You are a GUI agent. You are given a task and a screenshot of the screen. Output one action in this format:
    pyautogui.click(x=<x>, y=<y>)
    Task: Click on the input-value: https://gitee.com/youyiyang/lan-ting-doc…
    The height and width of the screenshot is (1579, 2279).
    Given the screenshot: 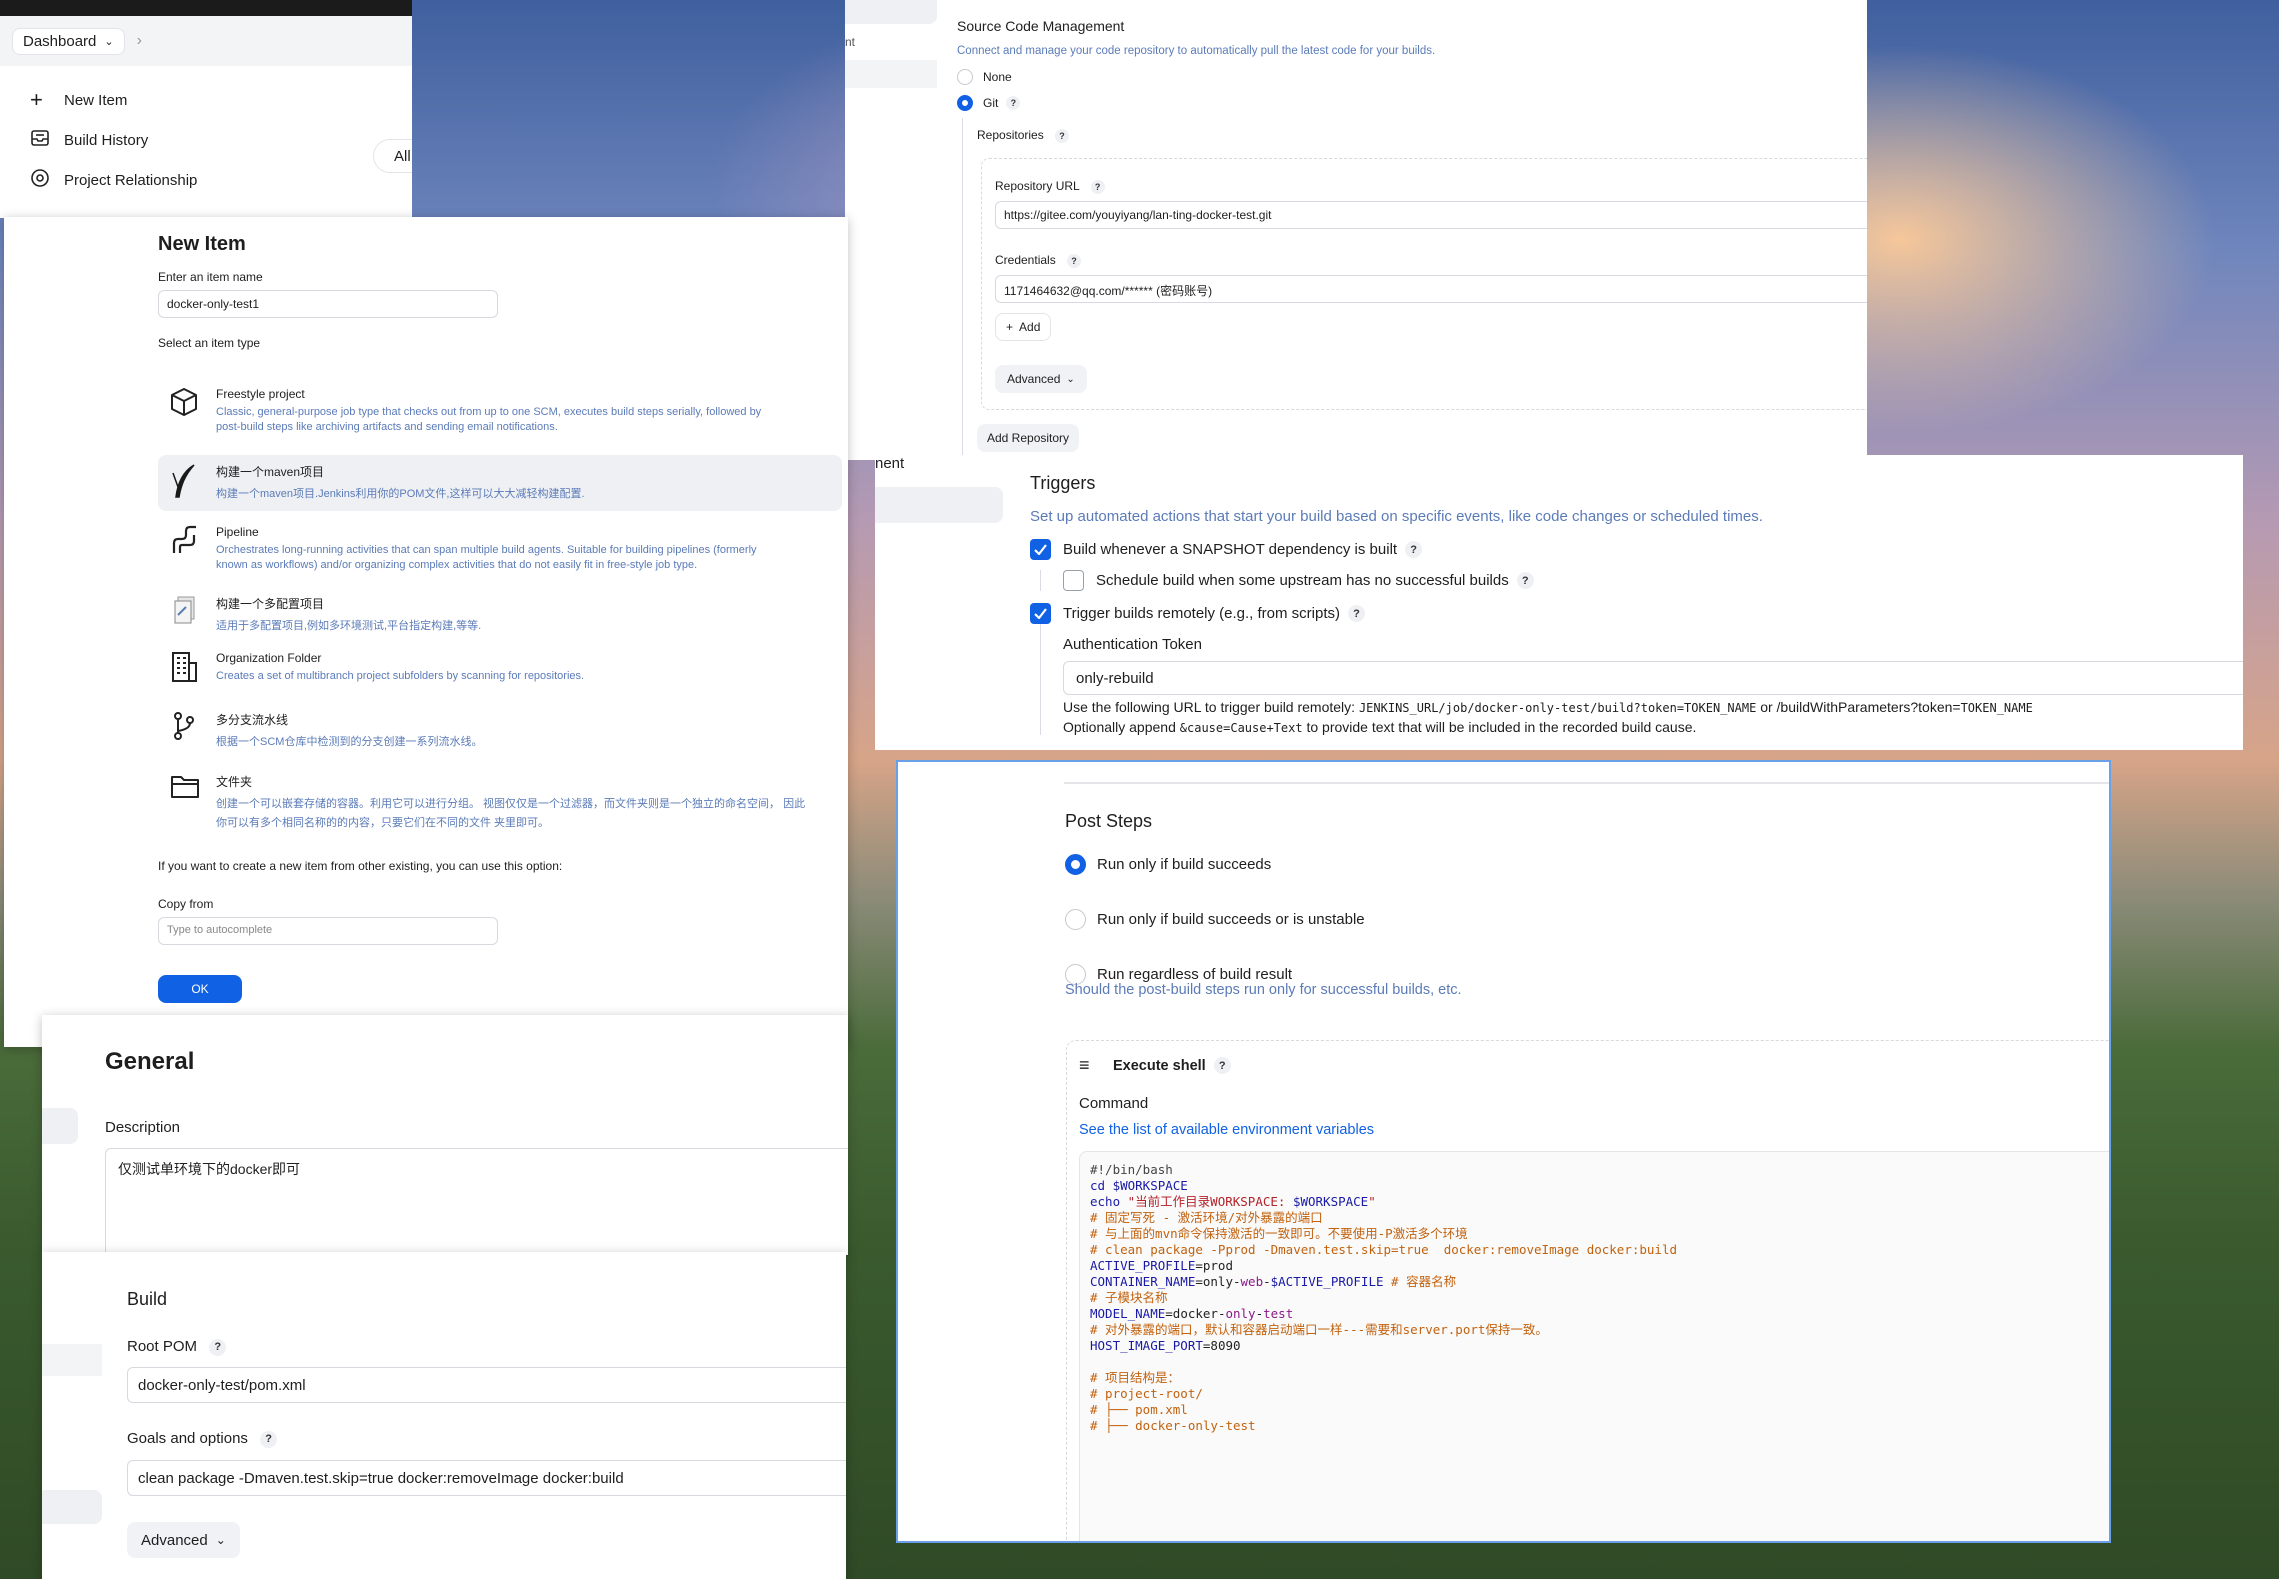 What is the action you would take?
    pyautogui.click(x=1138, y=215)
    